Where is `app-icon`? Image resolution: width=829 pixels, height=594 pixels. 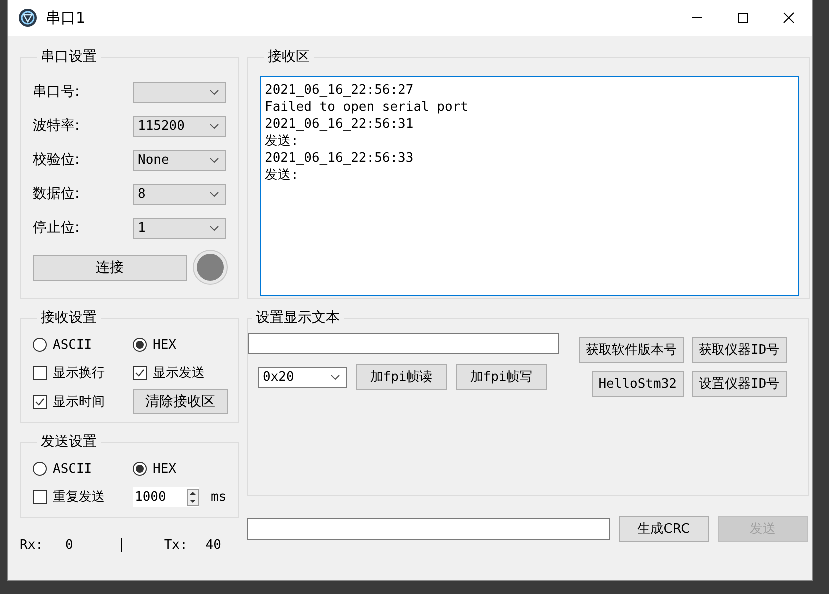
app-icon is located at coordinates (28, 18).